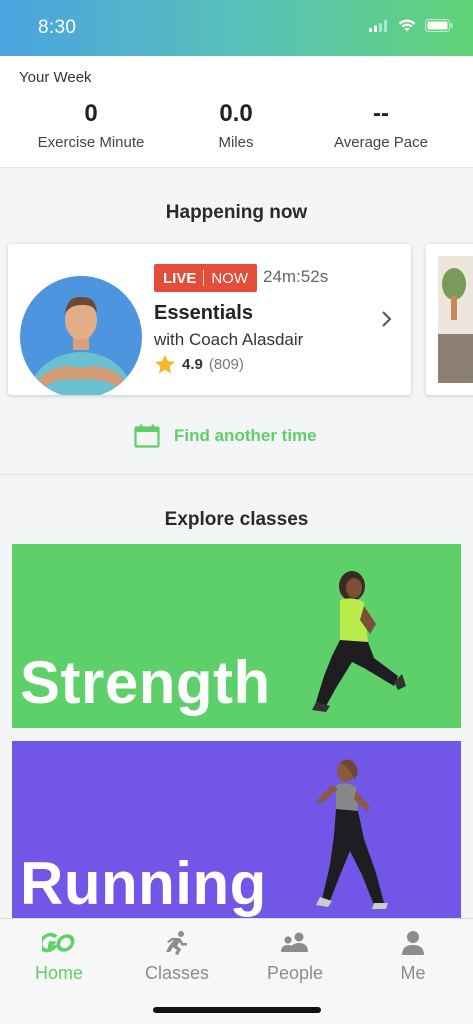 The image size is (473, 1024). I want to click on tab-classes: Classes, so click(177, 956).